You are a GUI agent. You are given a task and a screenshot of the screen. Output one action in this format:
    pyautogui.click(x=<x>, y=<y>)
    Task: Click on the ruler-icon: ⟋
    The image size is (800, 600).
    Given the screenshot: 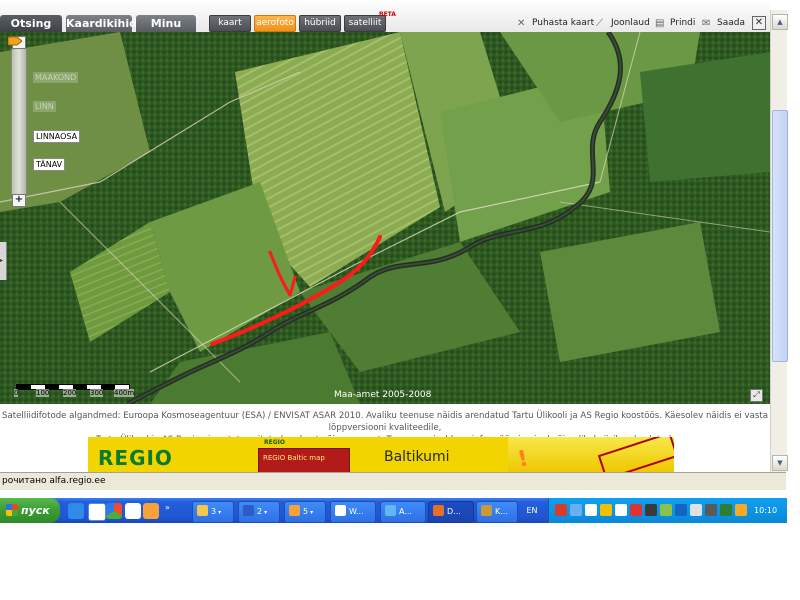 What is the action you would take?
    pyautogui.click(x=599, y=23)
    